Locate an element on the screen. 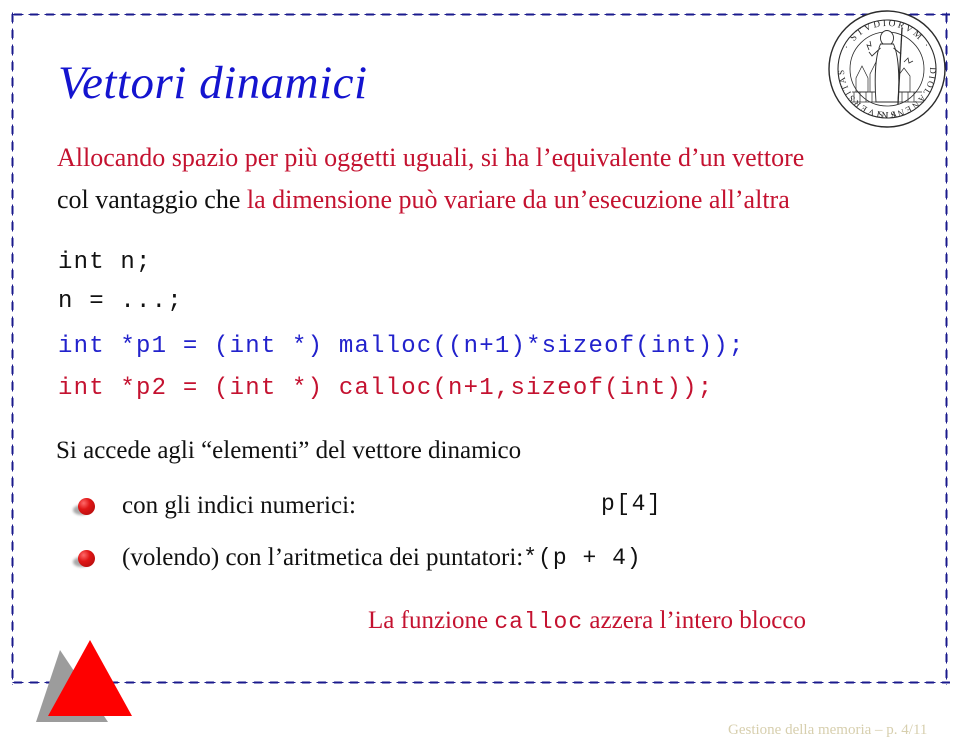  closing-note-prefix: La funzione is located at coordinates (431, 620).